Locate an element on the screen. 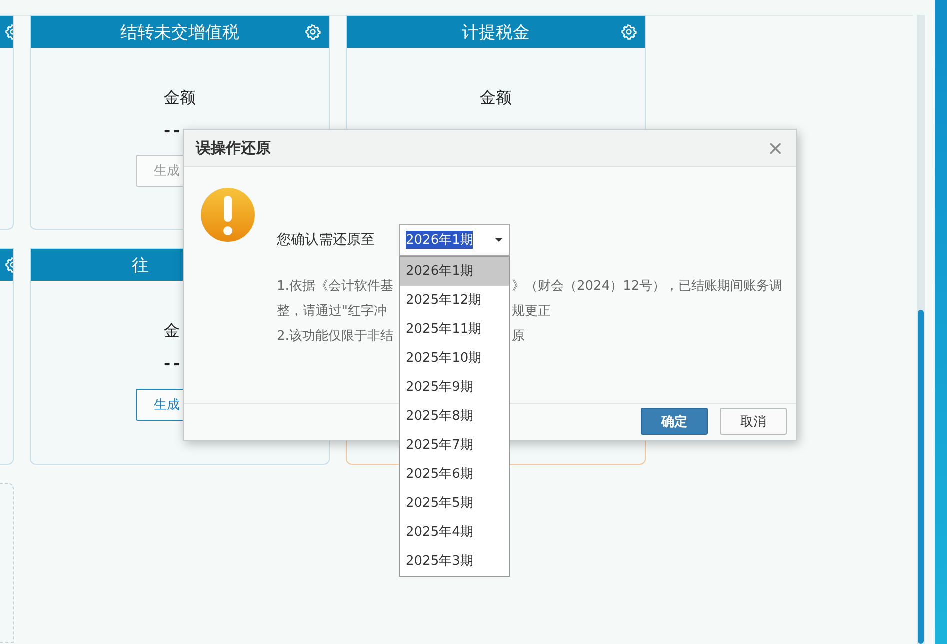 This screenshot has height=644, width=947. note-text: 整，请通过"红字冲 is located at coordinates (332, 312).